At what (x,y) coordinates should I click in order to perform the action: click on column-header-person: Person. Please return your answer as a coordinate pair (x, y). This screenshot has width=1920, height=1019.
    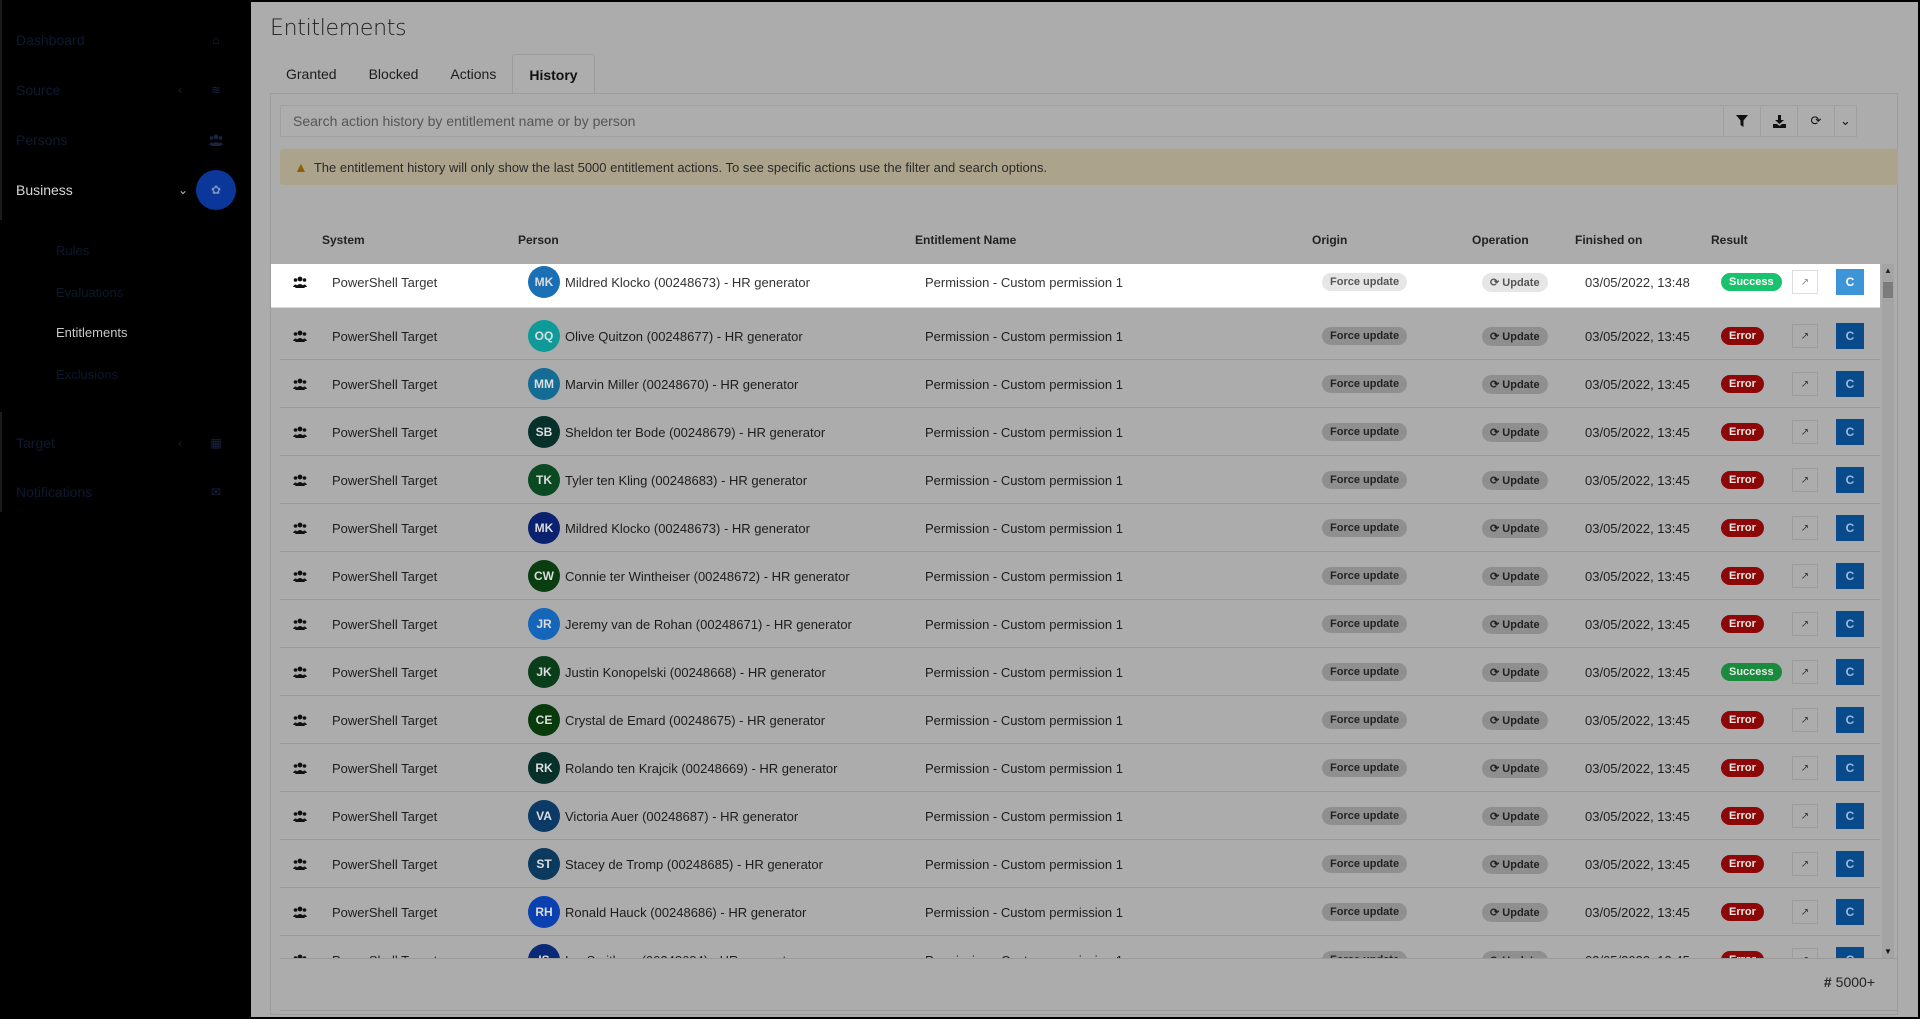
    Looking at the image, I should click on (538, 240).